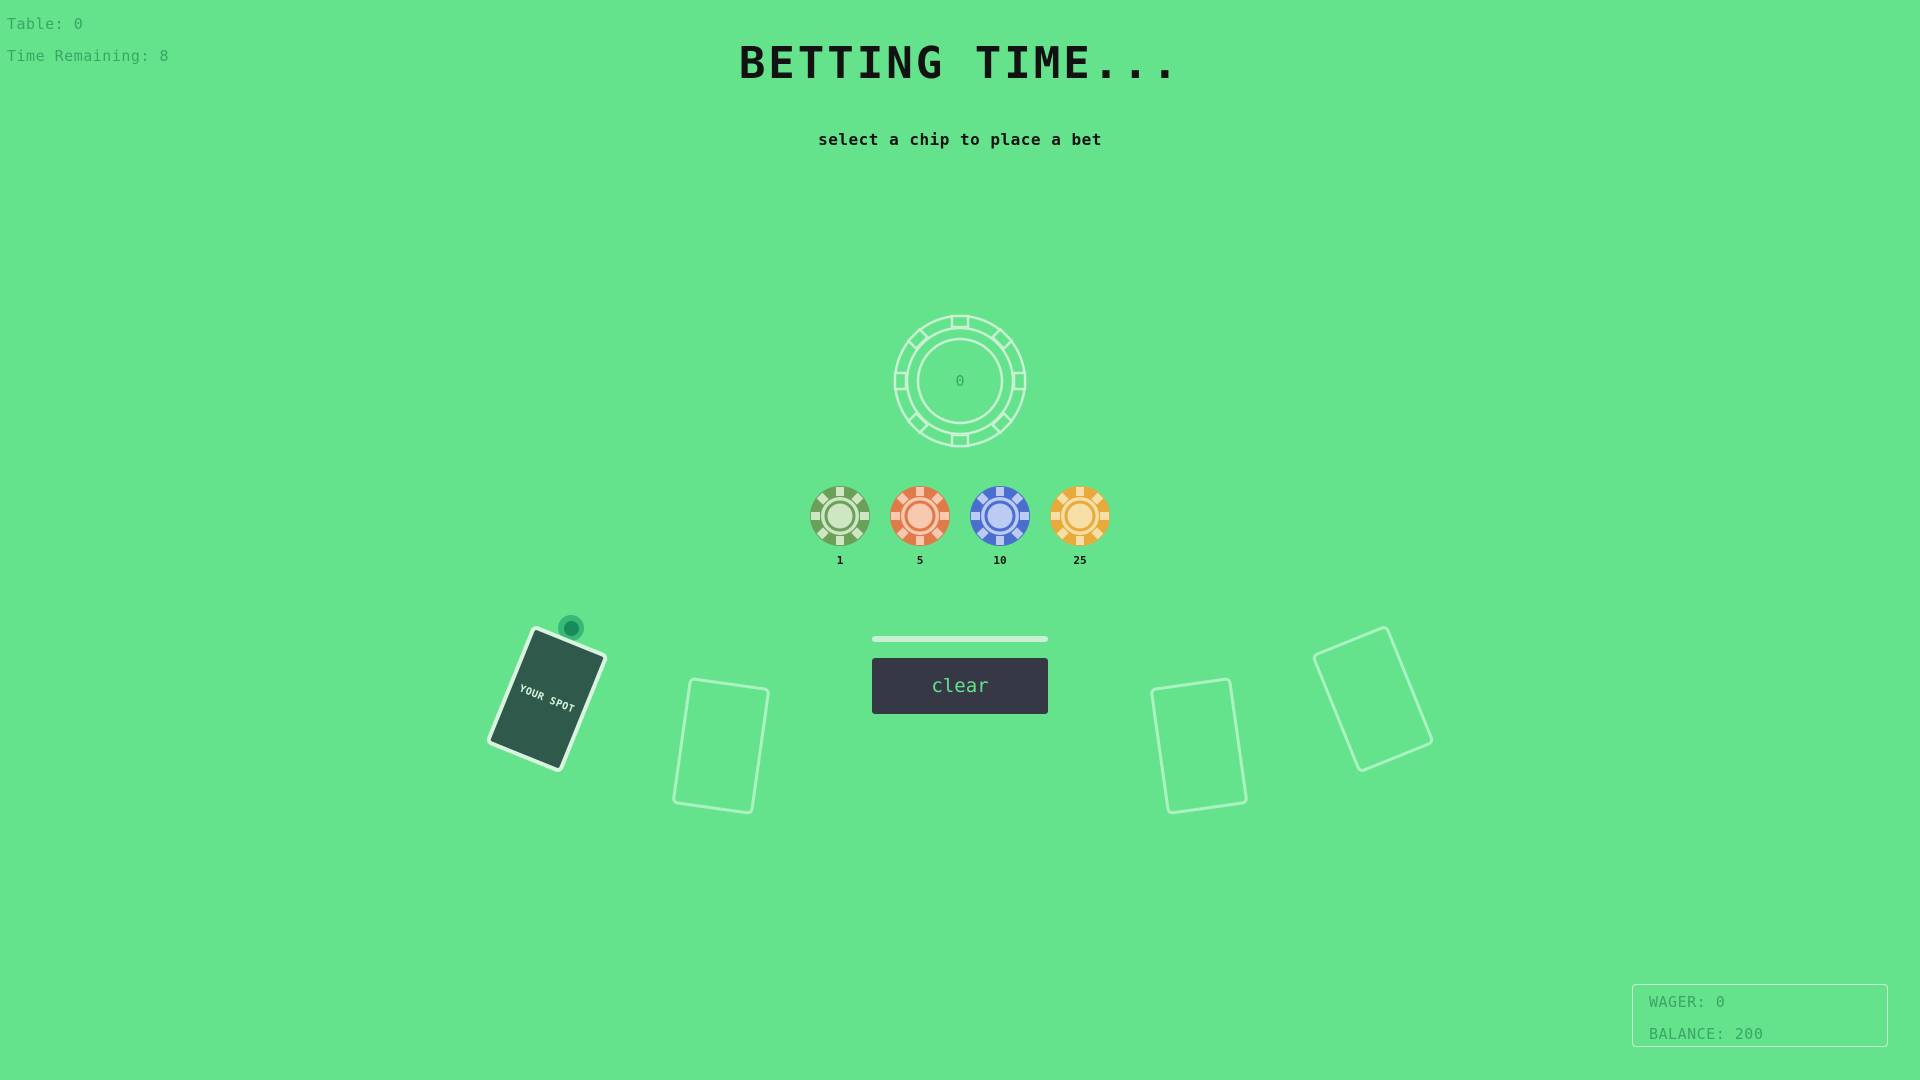 The width and height of the screenshot is (1920, 1080). What do you see at coordinates (960, 639) in the screenshot?
I see `timer-progress-bar` at bounding box center [960, 639].